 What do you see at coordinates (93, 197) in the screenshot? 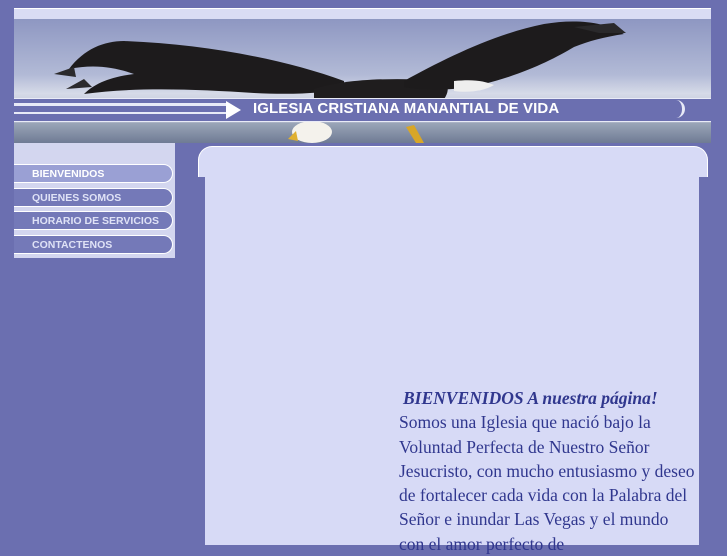
I see `nav-item-quienes-somos: QUIENES SOMOS` at bounding box center [93, 197].